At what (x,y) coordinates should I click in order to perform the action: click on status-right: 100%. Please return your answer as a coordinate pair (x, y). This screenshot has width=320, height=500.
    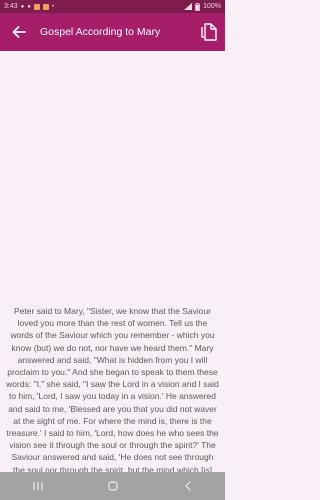
    Looking at the image, I should click on (202, 6).